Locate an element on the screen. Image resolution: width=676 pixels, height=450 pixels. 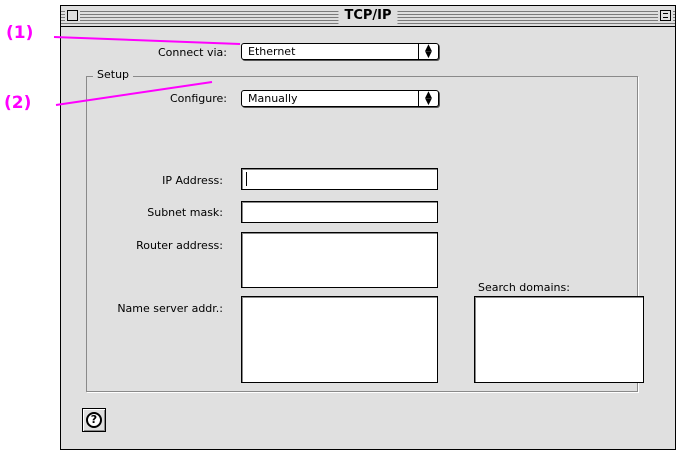
title-bar: TCP/IP is located at coordinates (368, 16).